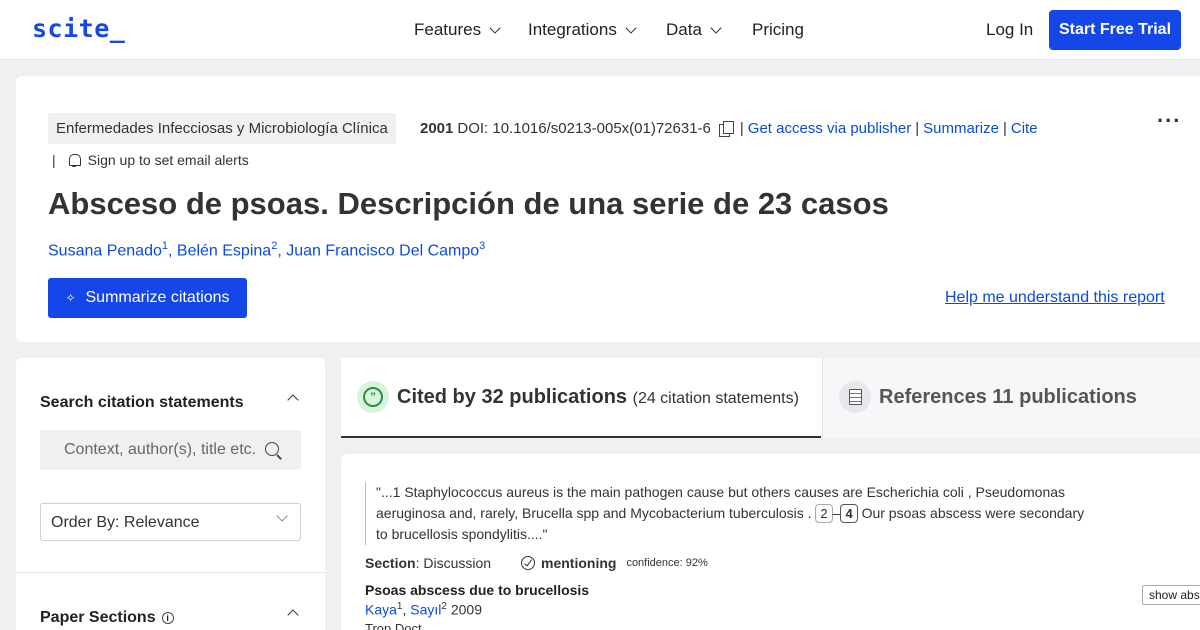 The height and width of the screenshot is (630, 1200). What do you see at coordinates (829, 128) in the screenshot?
I see `get-access-link: Get access via publisher` at bounding box center [829, 128].